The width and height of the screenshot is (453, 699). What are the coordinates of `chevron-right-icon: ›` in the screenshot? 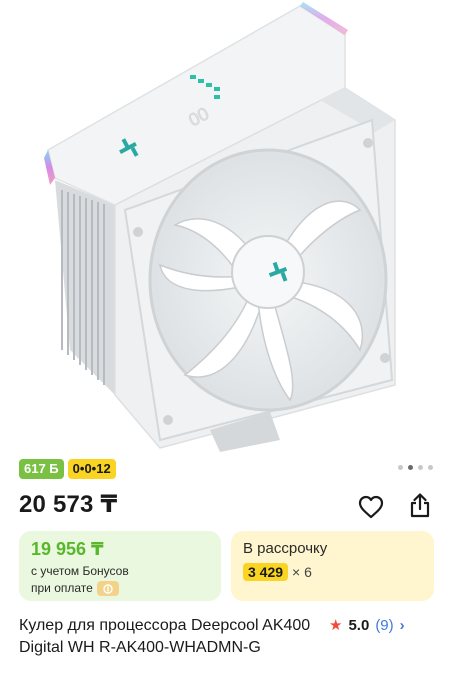 It's located at (402, 625).